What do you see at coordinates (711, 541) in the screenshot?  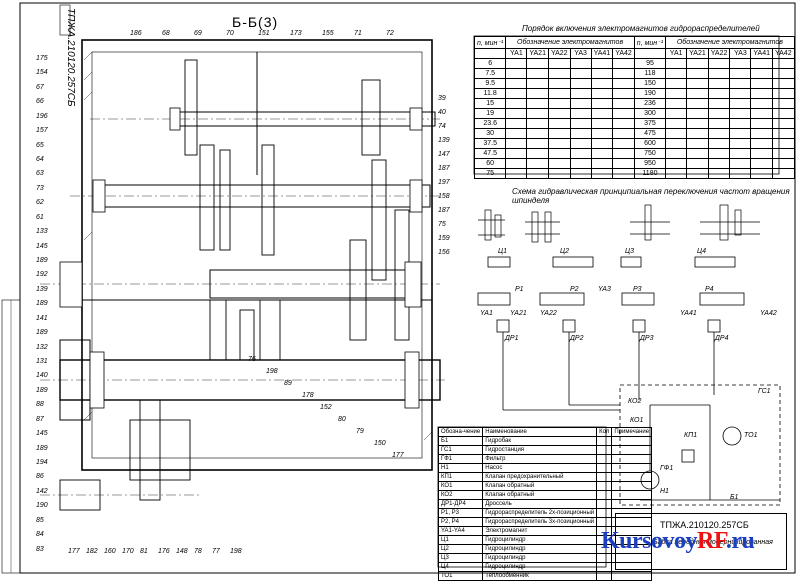 I see `logo-accent: RF` at bounding box center [711, 541].